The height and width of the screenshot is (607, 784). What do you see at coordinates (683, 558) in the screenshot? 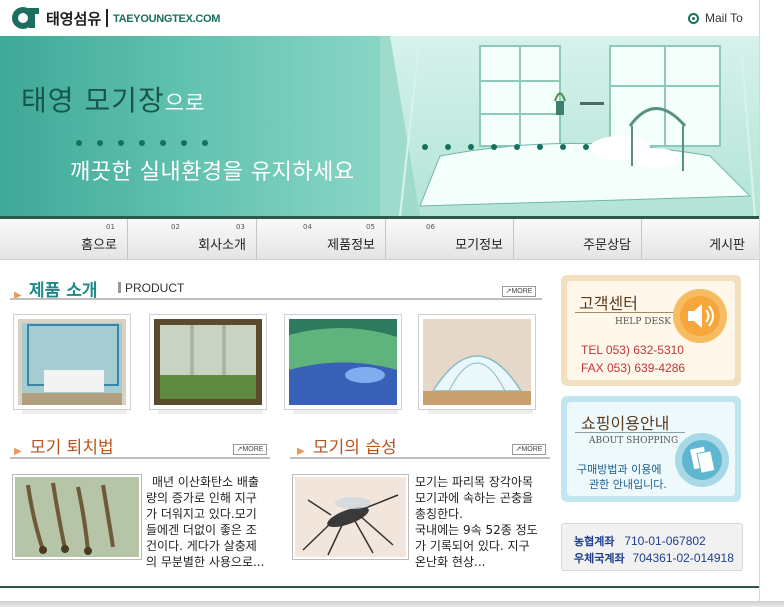
I see `account-number-2: 704361-02-014918` at bounding box center [683, 558].